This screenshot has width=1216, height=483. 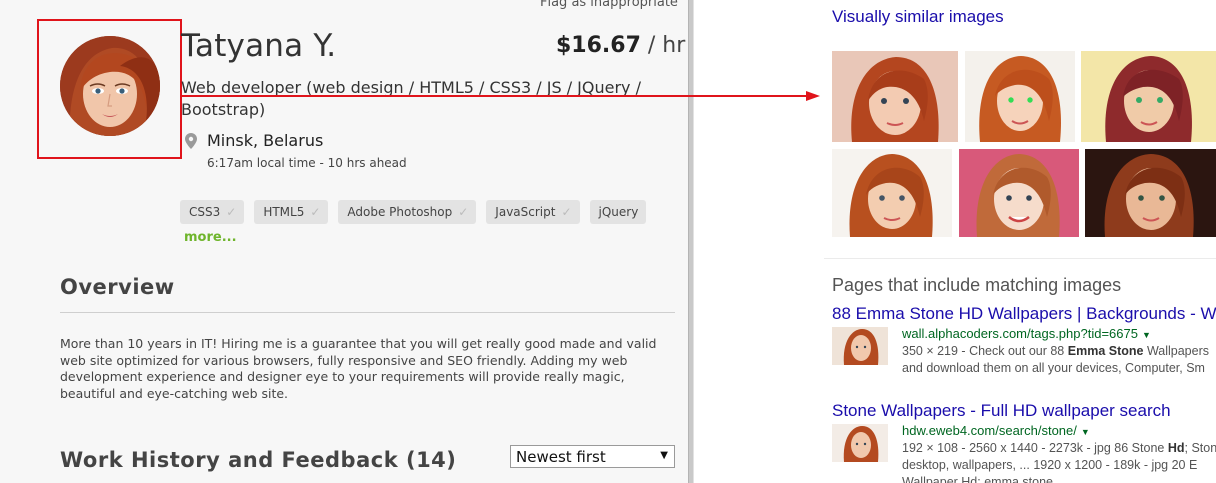 I want to click on visually-similar-heading: Visually similar images, so click(x=918, y=17).